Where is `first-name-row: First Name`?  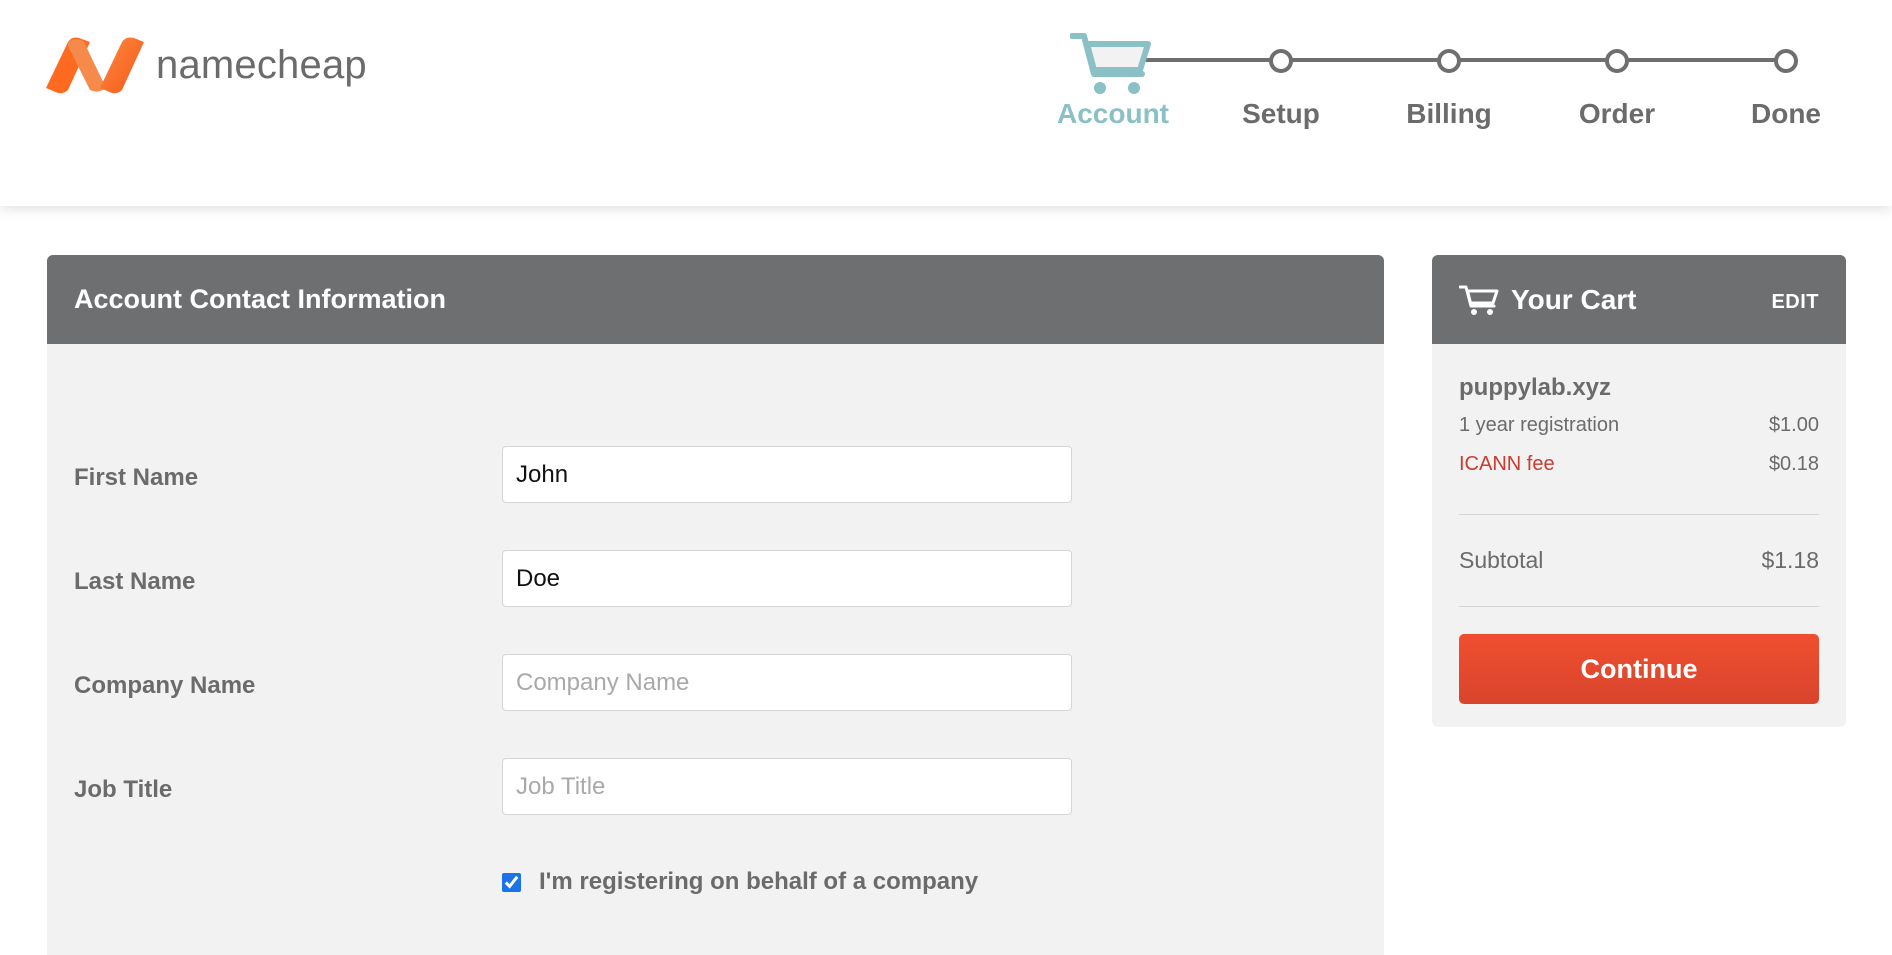
first-name-row: First Name is located at coordinates (715, 475).